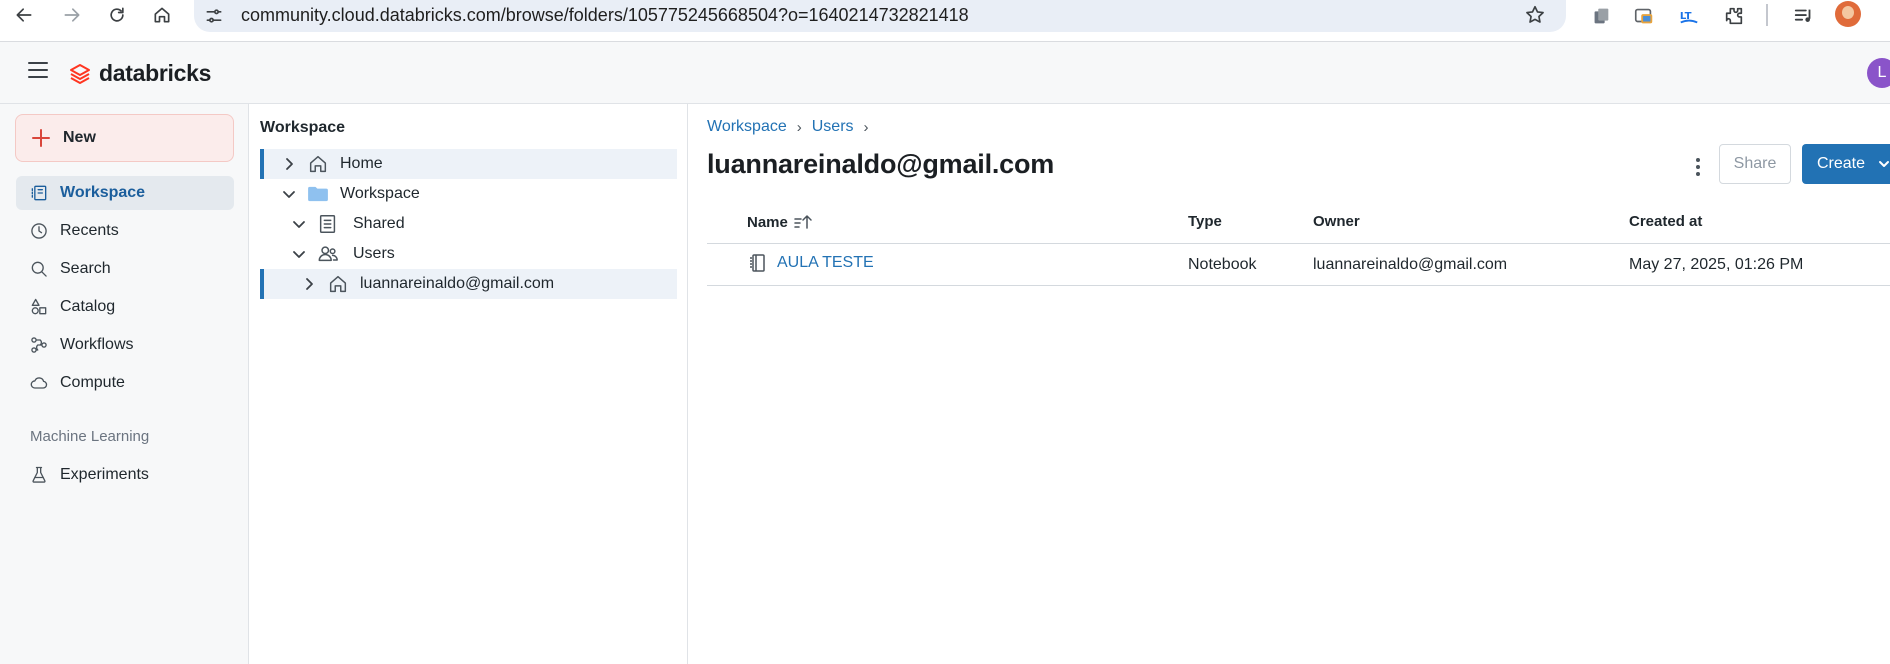  I want to click on new-button: New, so click(124, 138).